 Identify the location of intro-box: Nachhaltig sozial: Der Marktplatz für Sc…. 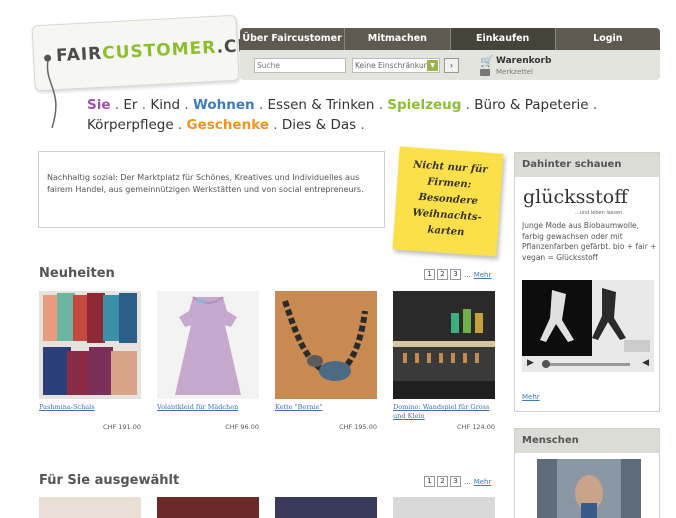
(211, 189).